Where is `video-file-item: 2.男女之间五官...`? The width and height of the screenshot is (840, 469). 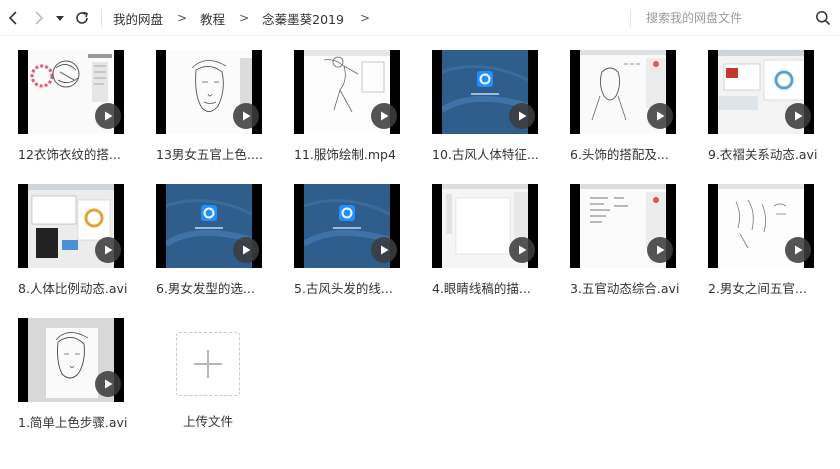 video-file-item: 2.男女之间五官... is located at coordinates (768, 243).